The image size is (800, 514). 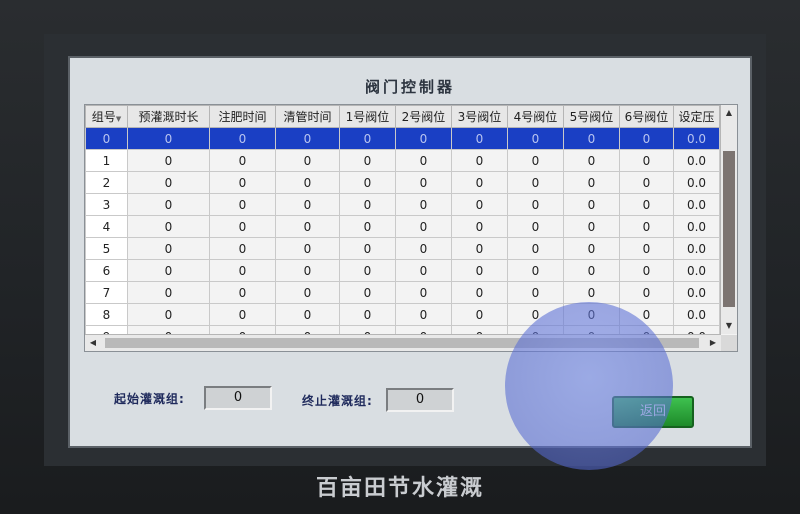 I want to click on table-row: 5 0 0 0 0 0 0 0 0 0 0.0, so click(x=402, y=248).